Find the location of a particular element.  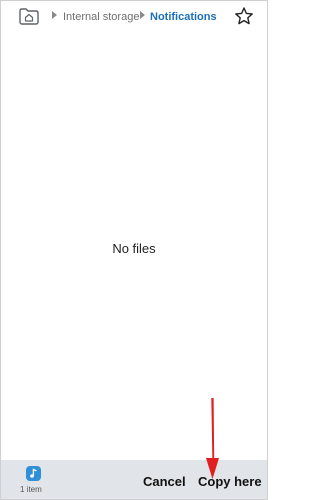

empty-folder-message: No files is located at coordinates (134, 248).